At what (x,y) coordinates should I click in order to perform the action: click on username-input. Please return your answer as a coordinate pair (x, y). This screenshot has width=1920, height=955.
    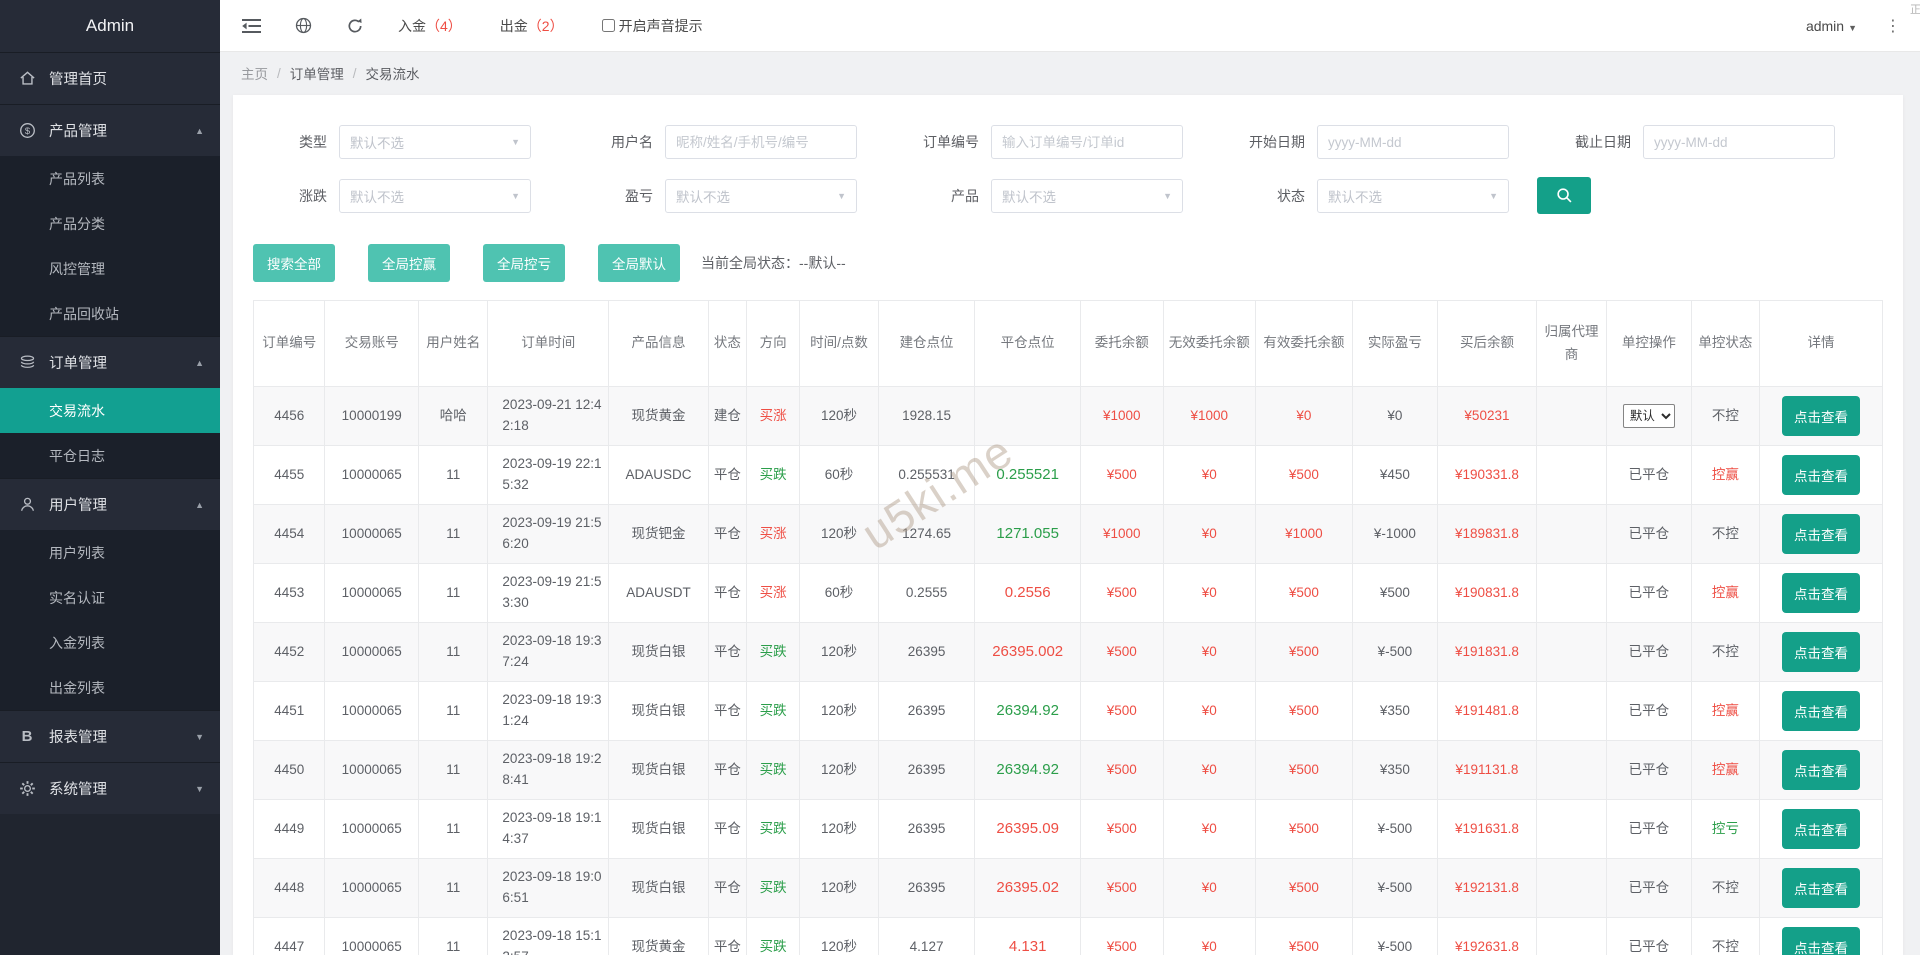
    Looking at the image, I should click on (761, 142).